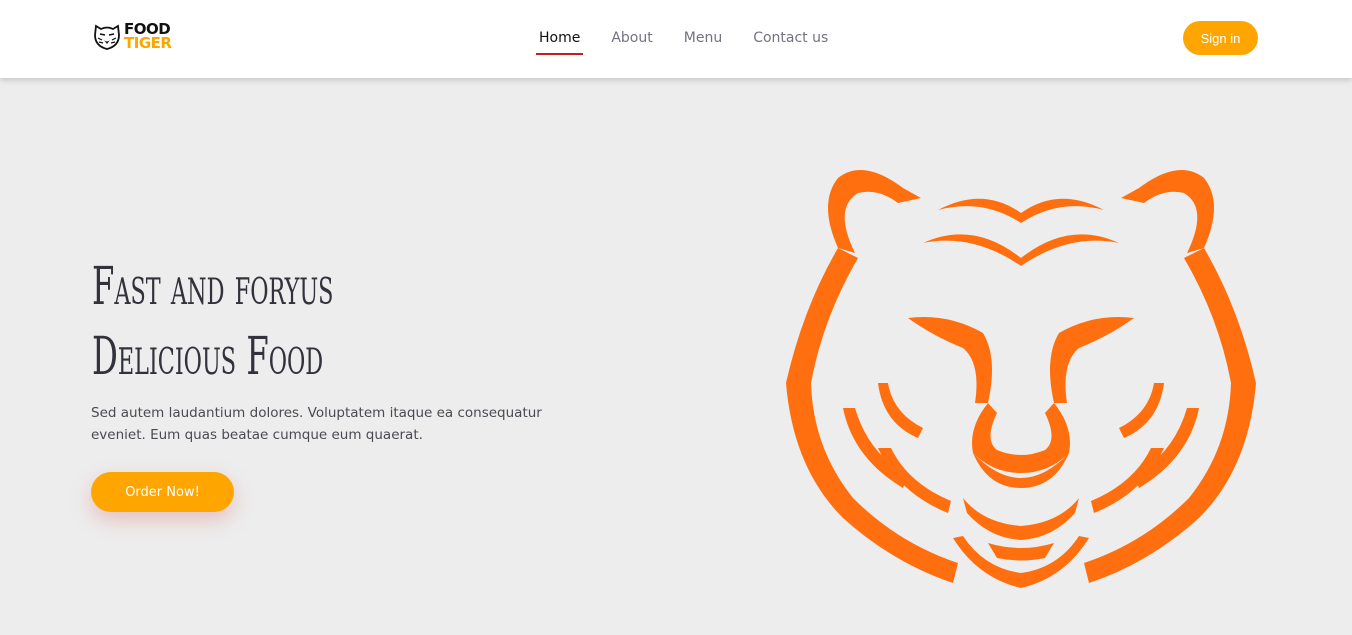 This screenshot has height=635, width=1352. Describe the element at coordinates (790, 38) in the screenshot. I see `nav-contact: Contact us` at that location.